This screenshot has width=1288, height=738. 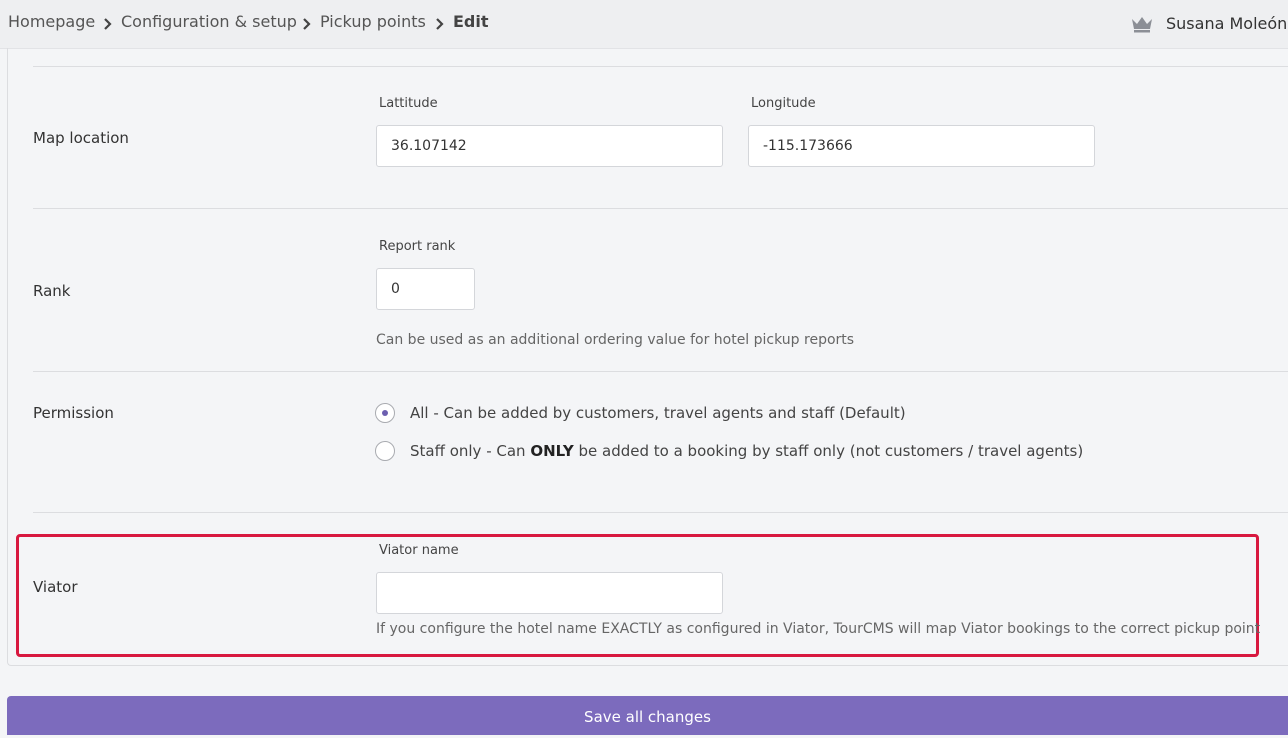 What do you see at coordinates (1142, 25) in the screenshot?
I see `crown-icon` at bounding box center [1142, 25].